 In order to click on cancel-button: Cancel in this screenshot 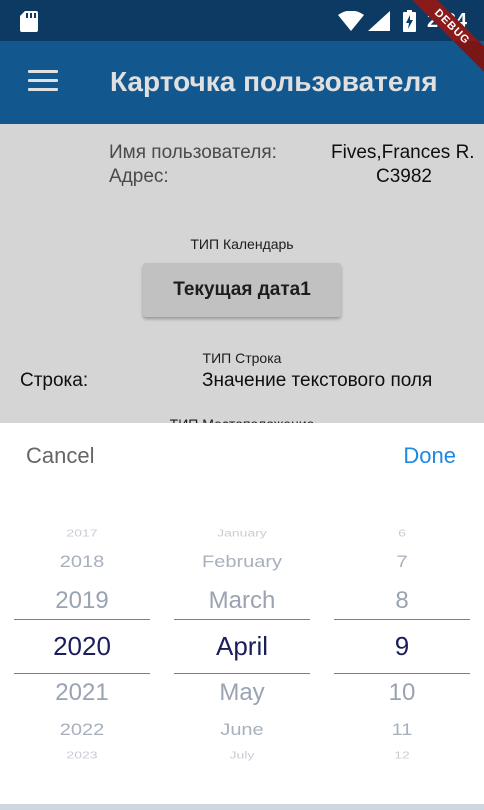, I will do `click(60, 456)`.